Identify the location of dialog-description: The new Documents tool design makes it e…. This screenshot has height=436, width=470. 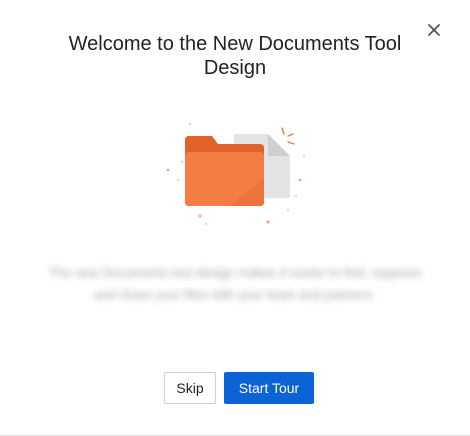
(235, 283).